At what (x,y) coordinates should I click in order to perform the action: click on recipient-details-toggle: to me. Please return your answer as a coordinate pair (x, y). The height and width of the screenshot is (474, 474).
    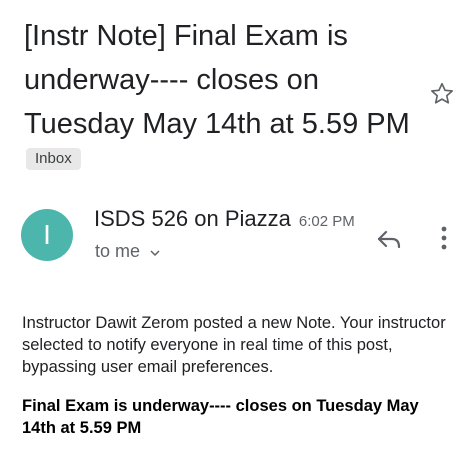
    Looking at the image, I should click on (128, 251).